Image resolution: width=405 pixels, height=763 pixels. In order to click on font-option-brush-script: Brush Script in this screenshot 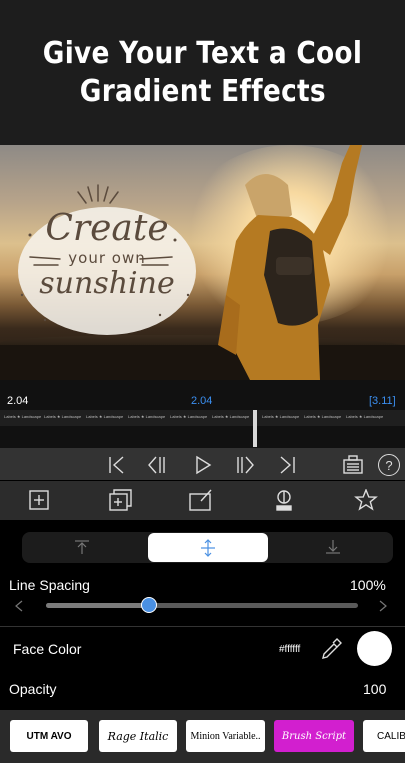, I will do `click(314, 736)`.